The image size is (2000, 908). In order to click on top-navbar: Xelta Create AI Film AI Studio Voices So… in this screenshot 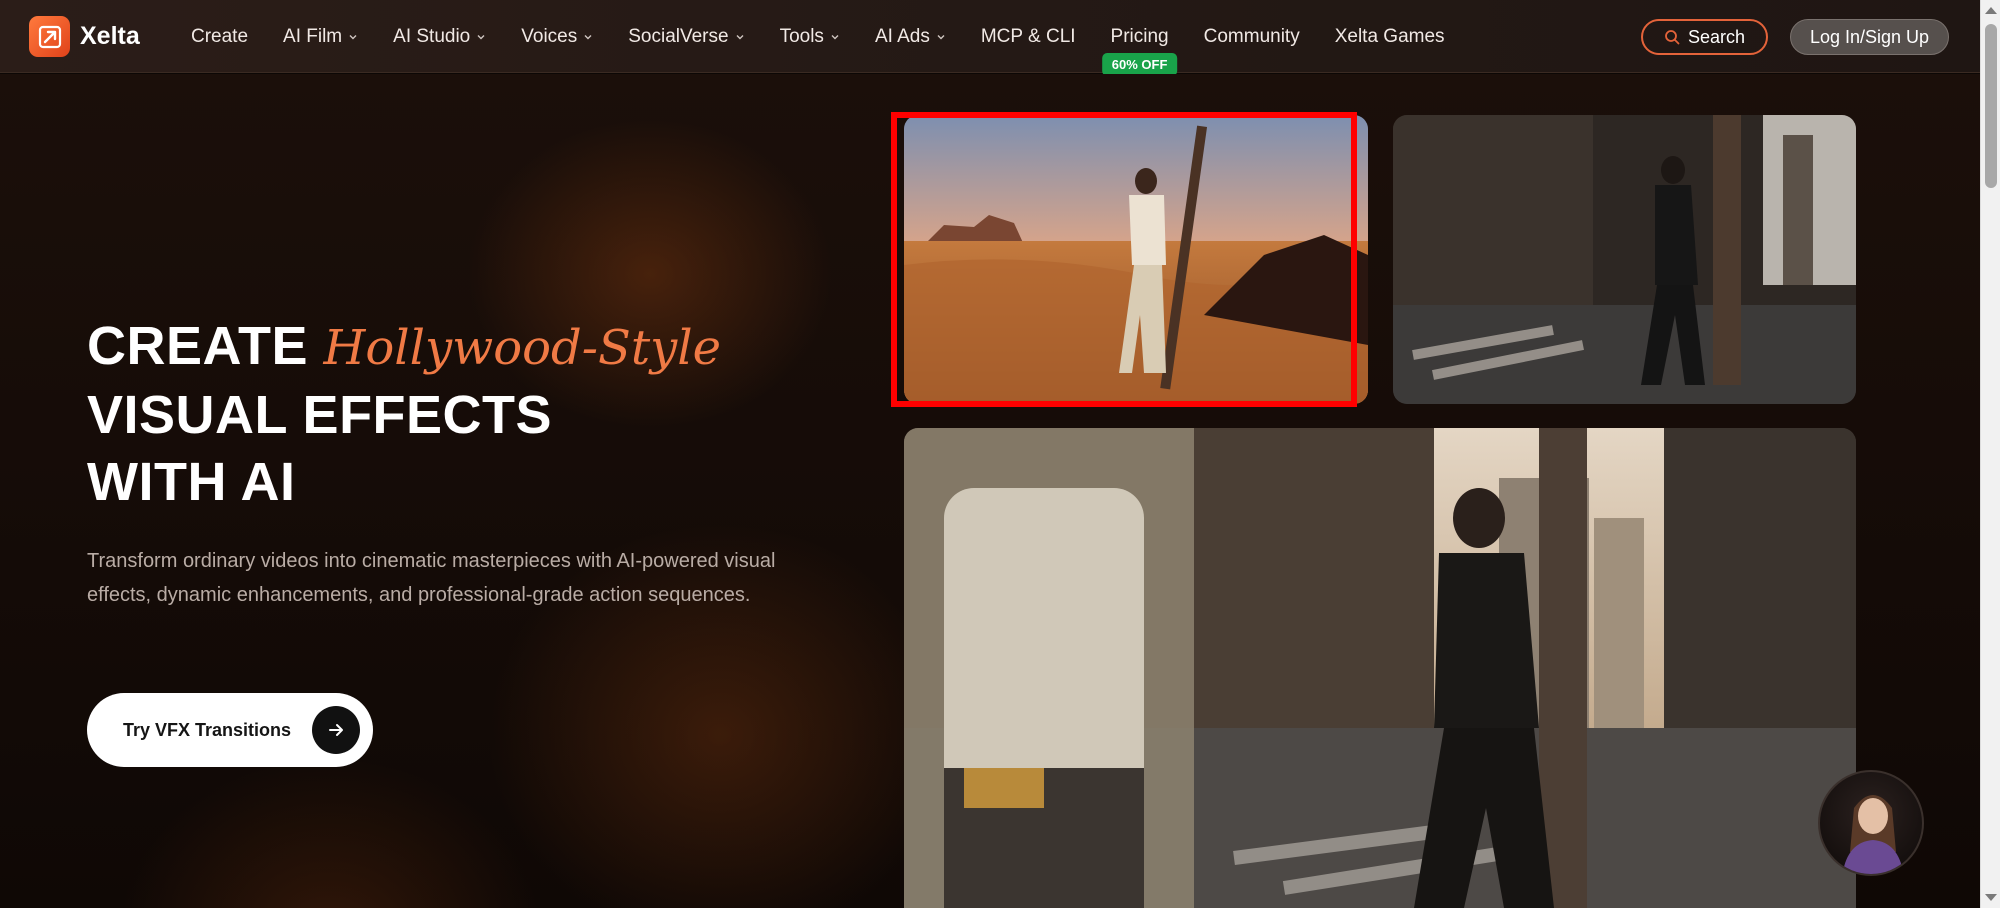, I will do `click(990, 38)`.